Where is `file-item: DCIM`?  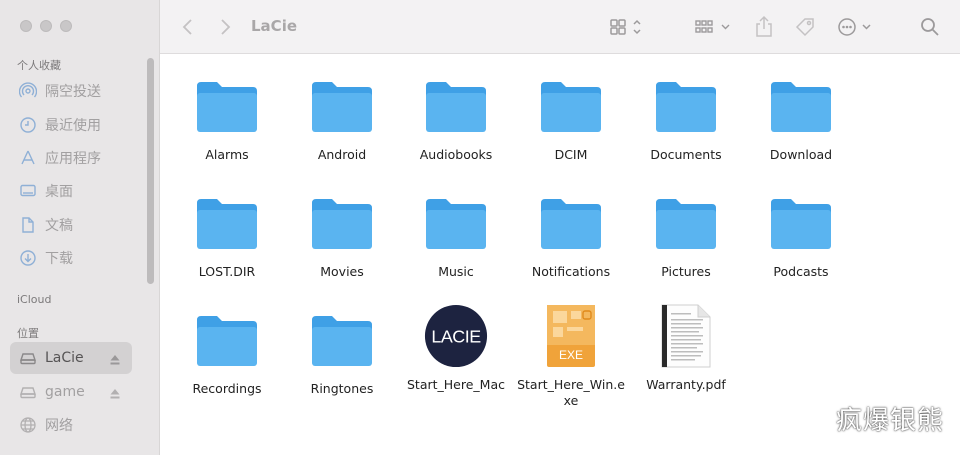
file-item: DCIM is located at coordinates (571, 118).